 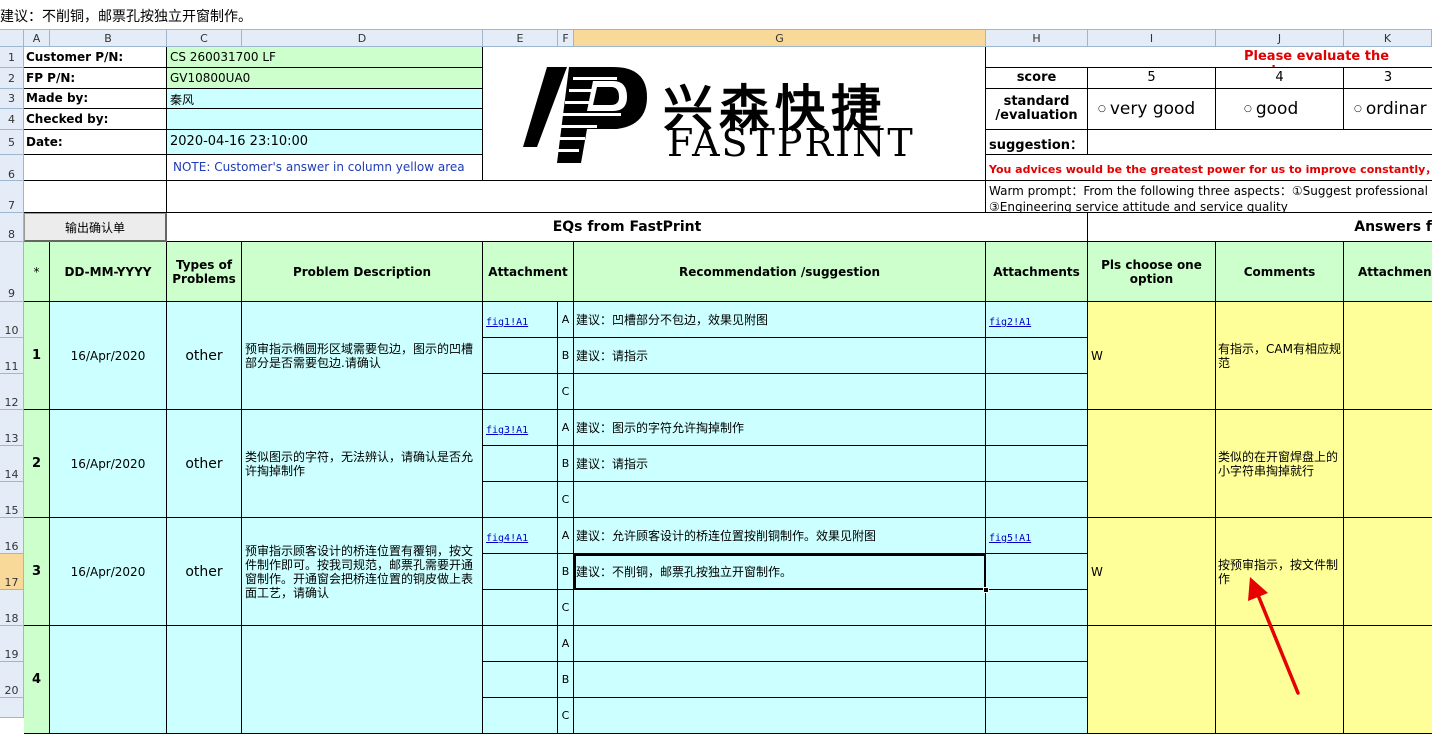 I want to click on row-header: 3, so click(x=12, y=99).